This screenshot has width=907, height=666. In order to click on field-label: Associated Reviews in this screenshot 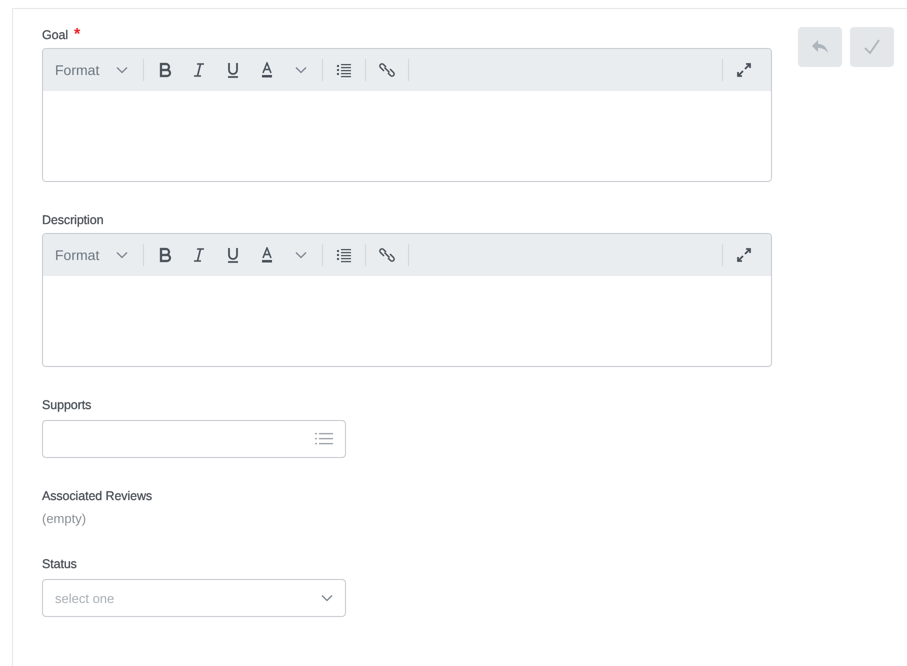, I will do `click(97, 496)`.